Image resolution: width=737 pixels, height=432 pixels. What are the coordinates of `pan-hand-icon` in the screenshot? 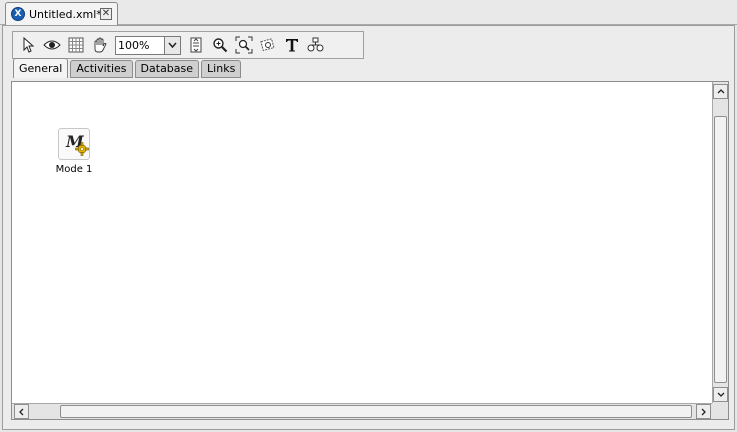 It's located at (100, 45).